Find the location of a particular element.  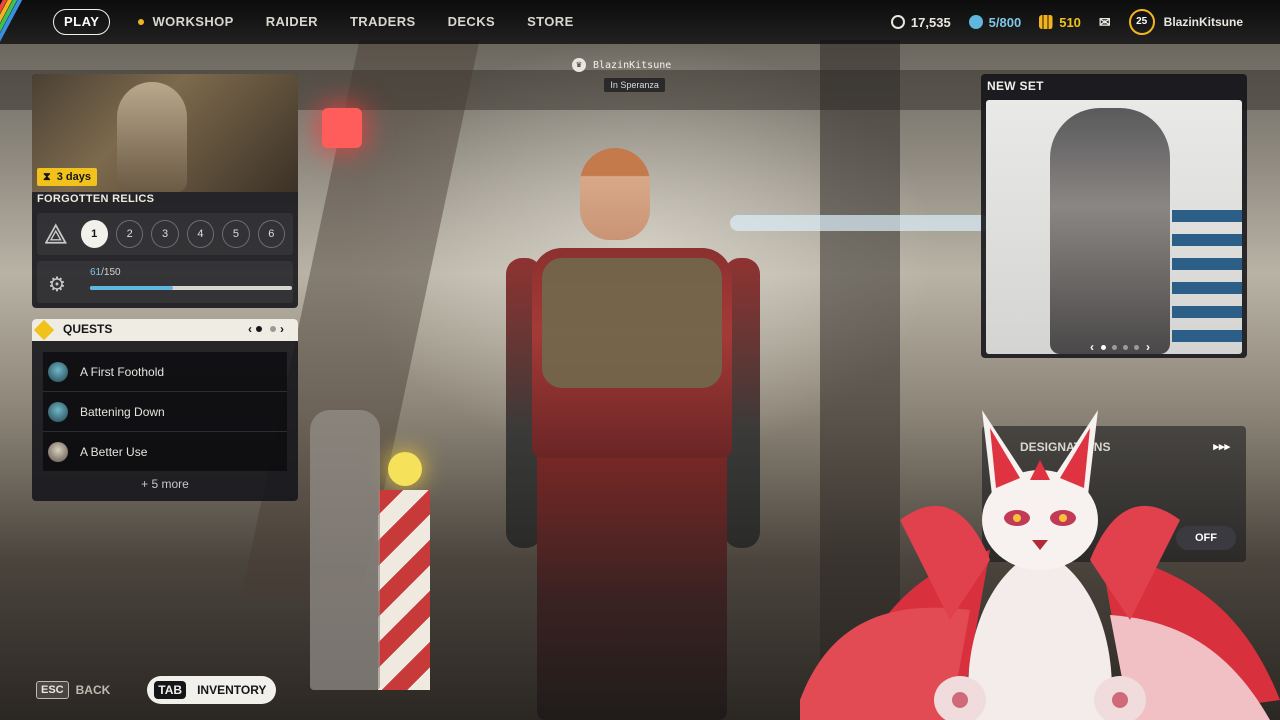

tier-3: 3 is located at coordinates (165, 234).